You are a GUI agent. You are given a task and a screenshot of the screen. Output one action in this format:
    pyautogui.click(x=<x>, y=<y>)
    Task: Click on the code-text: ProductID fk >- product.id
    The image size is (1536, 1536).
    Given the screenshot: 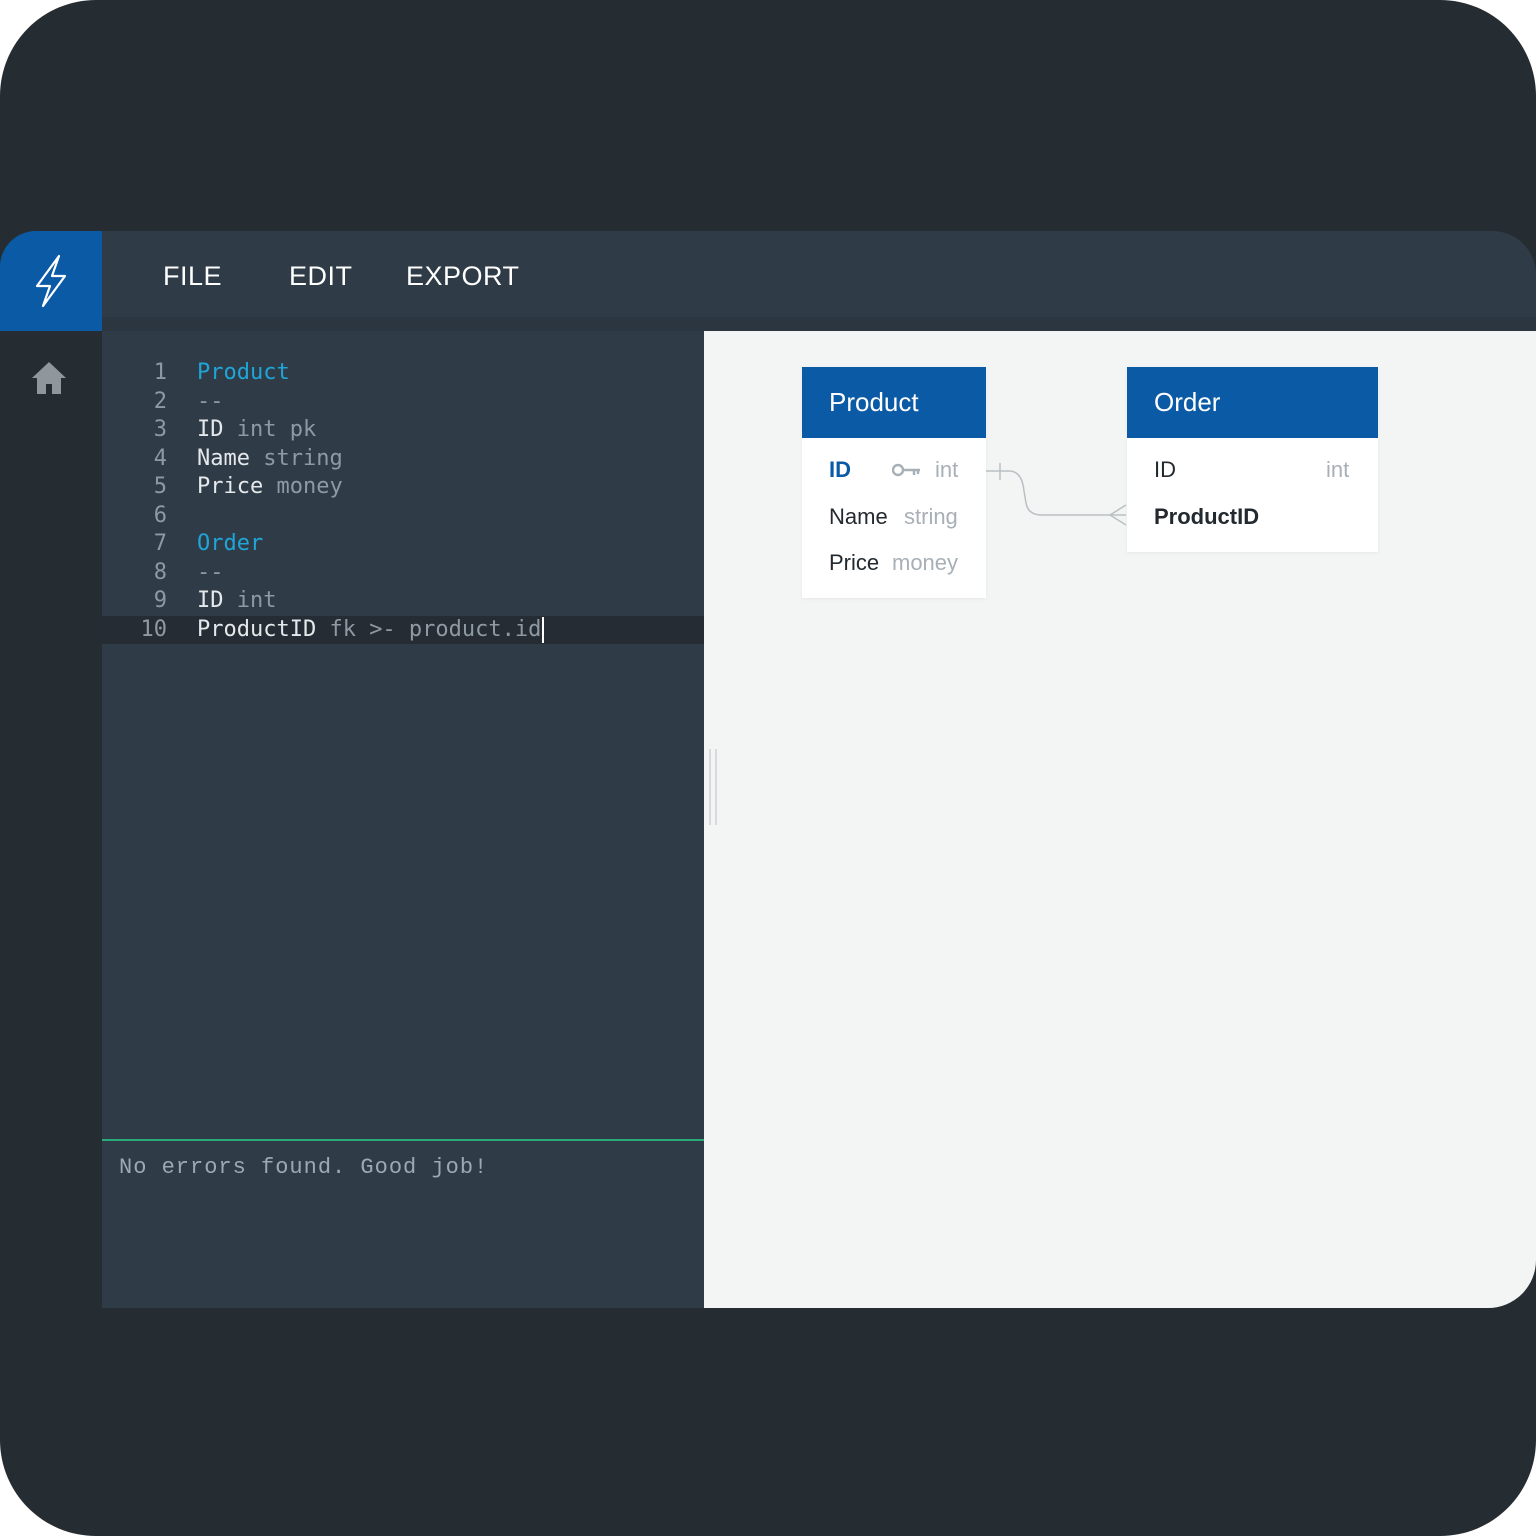 What is the action you would take?
    pyautogui.click(x=371, y=630)
    